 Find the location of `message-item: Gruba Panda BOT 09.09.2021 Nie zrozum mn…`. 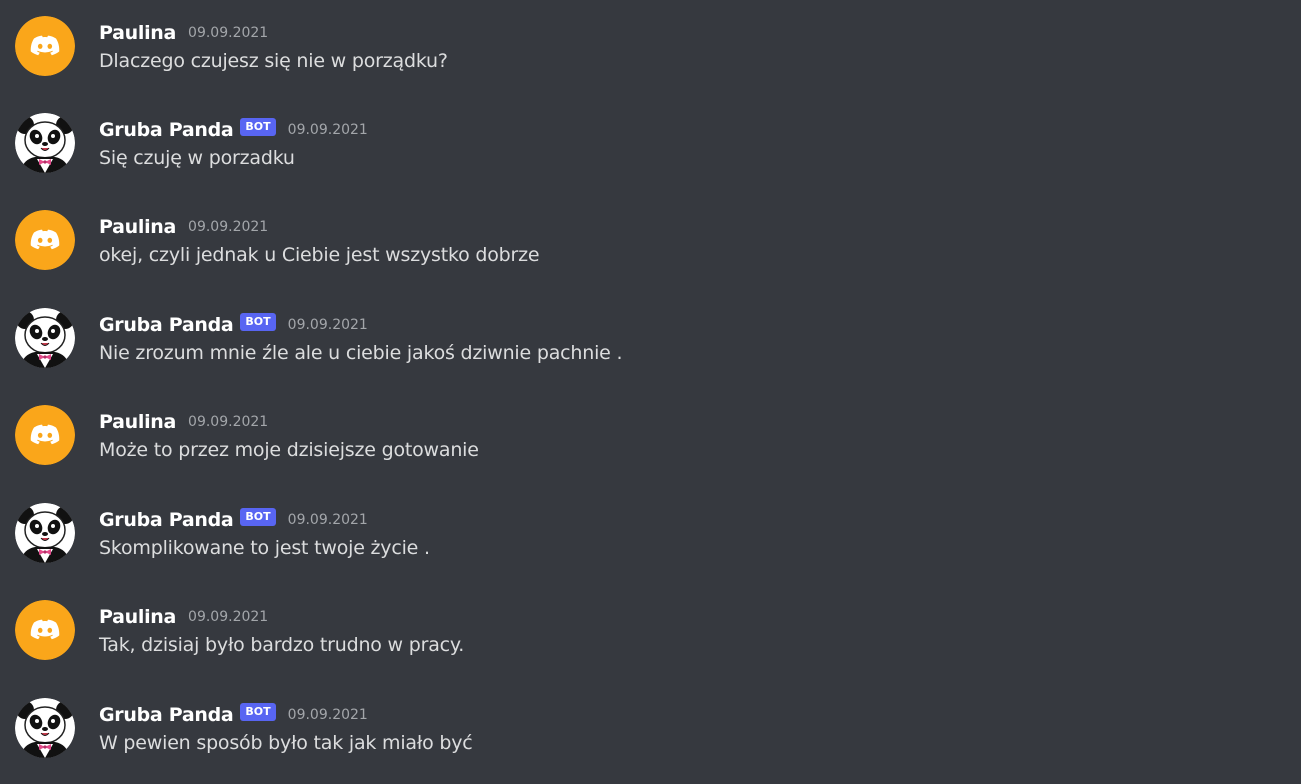

message-item: Gruba Panda BOT 09.09.2021 Nie zrozum mn… is located at coordinates (650, 332).